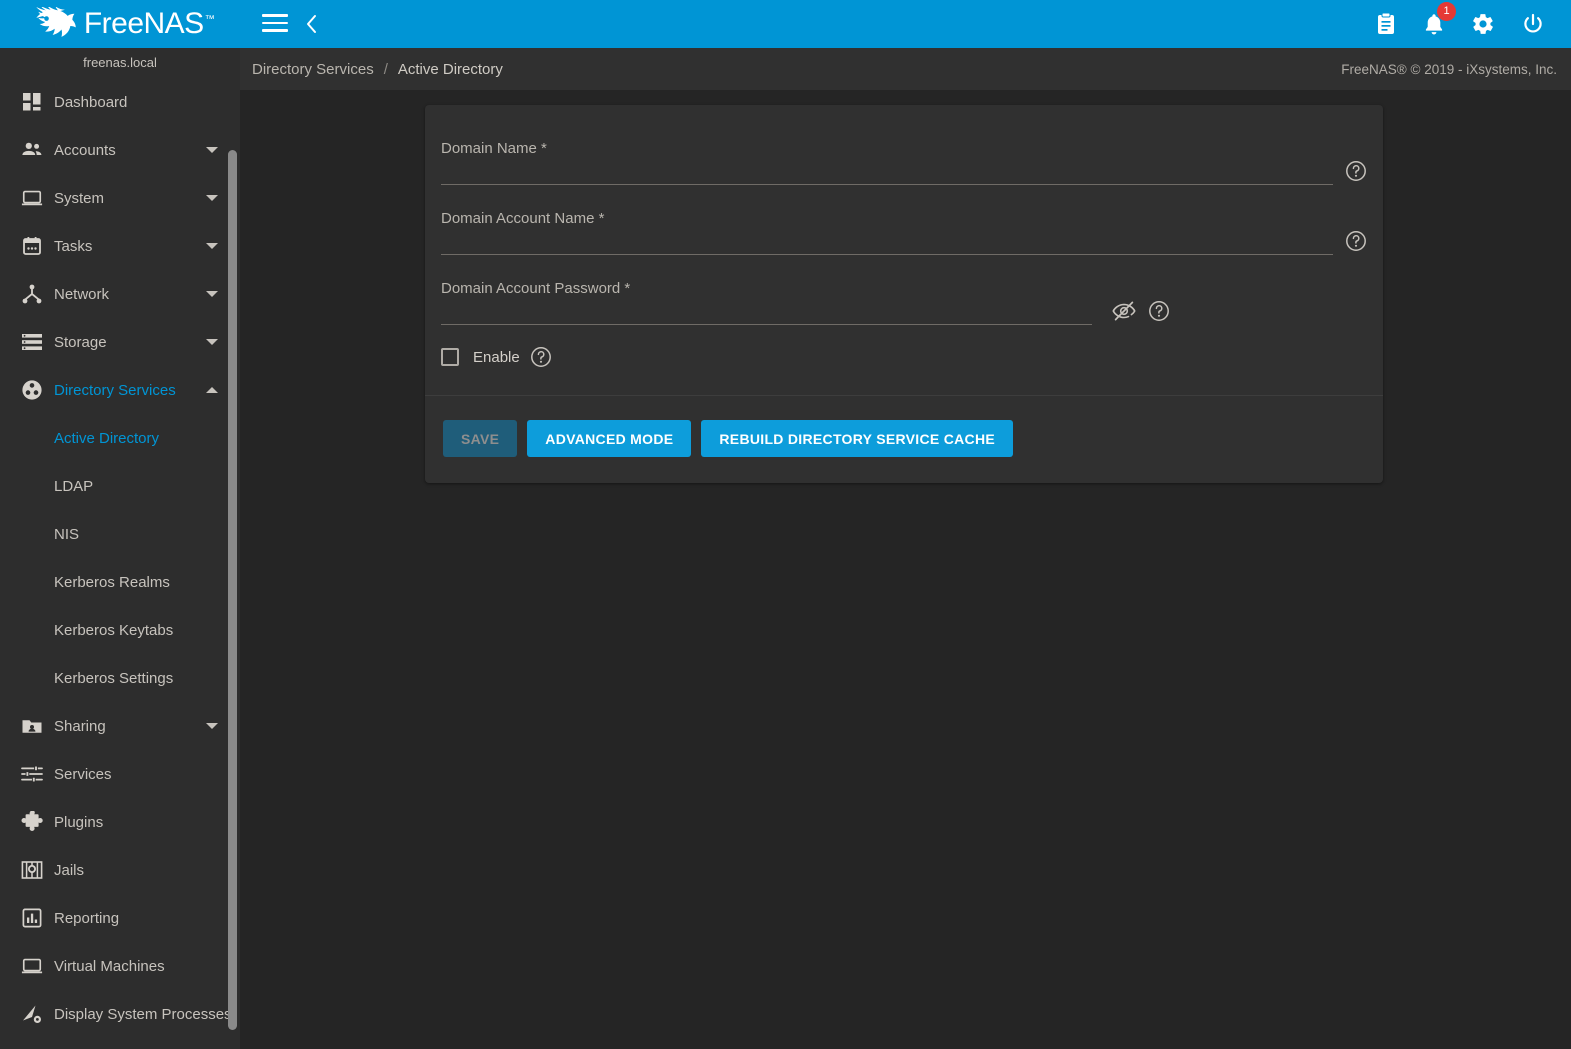 This screenshot has width=1571, height=1049. What do you see at coordinates (120, 822) in the screenshot?
I see `sidebar-item-plugins: Plugins` at bounding box center [120, 822].